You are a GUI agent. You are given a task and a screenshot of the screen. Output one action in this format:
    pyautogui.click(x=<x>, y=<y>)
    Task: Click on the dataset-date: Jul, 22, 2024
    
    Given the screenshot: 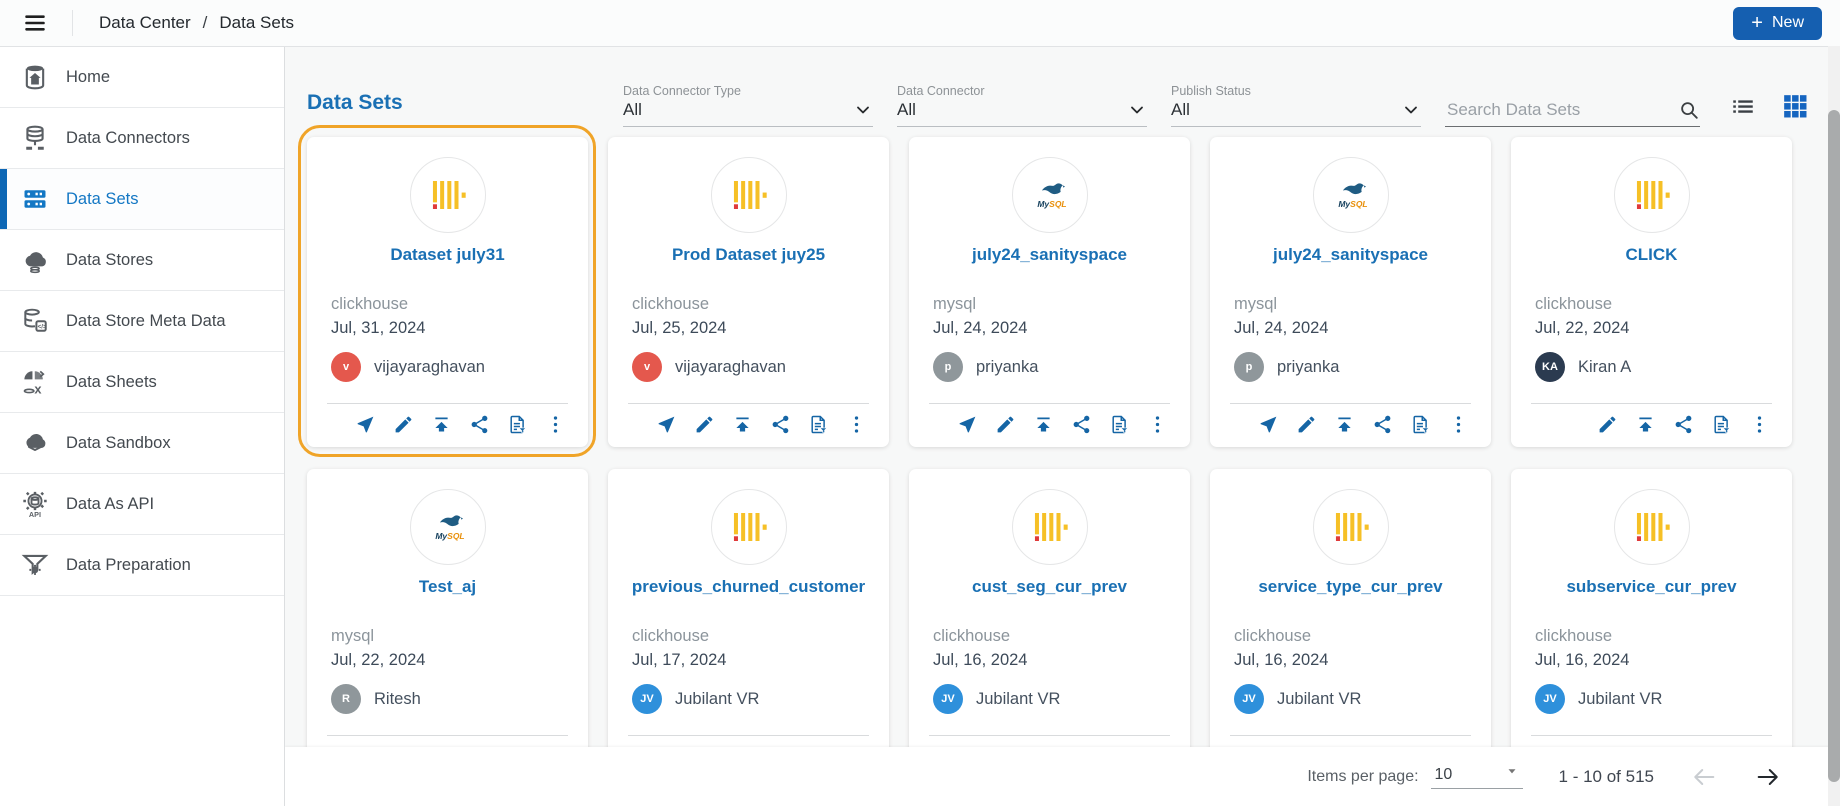 What is the action you would take?
    pyautogui.click(x=378, y=660)
    